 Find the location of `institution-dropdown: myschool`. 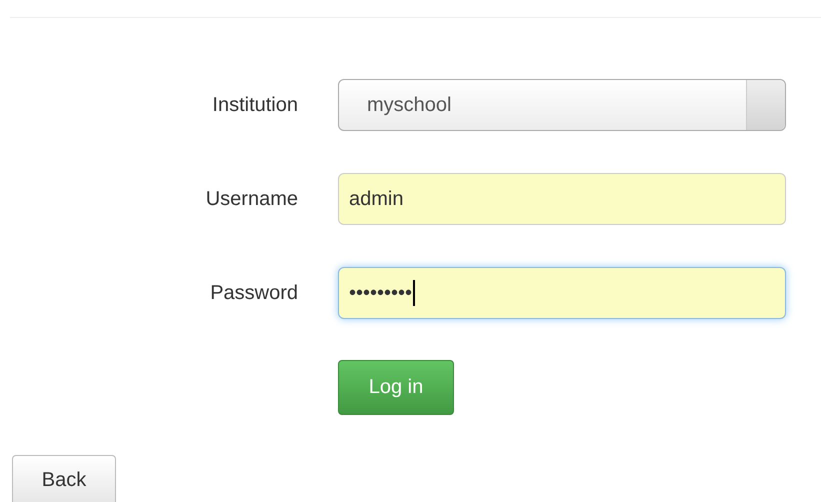

institution-dropdown: myschool is located at coordinates (562, 105).